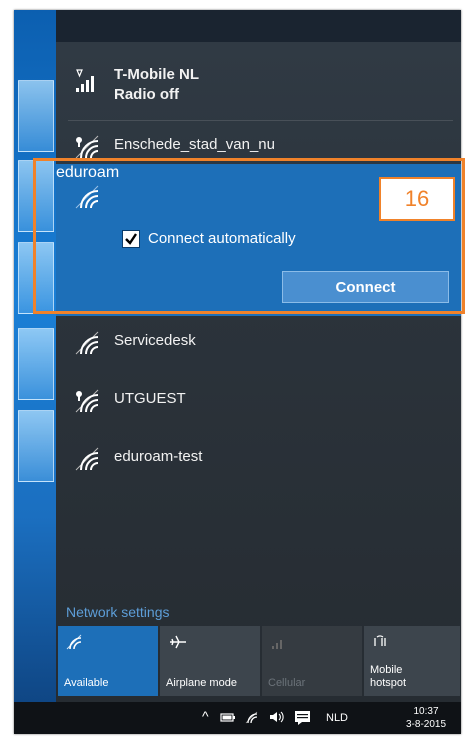  What do you see at coordinates (412, 661) in the screenshot?
I see `quick-action-mobile-hotspot: Mobile hotspot` at bounding box center [412, 661].